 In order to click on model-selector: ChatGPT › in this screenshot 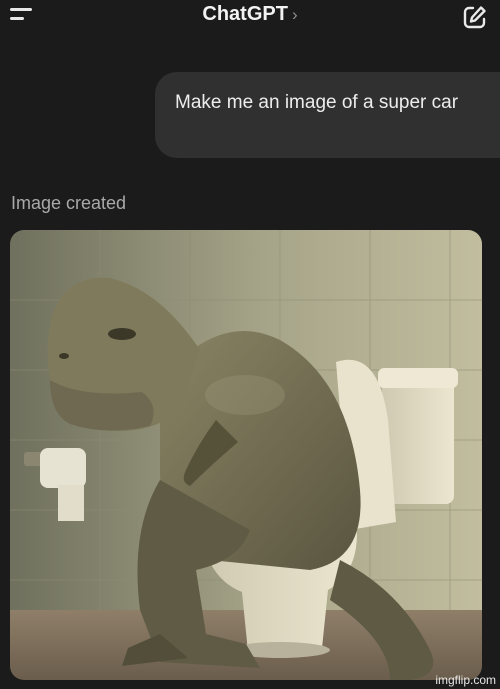, I will do `click(250, 14)`.